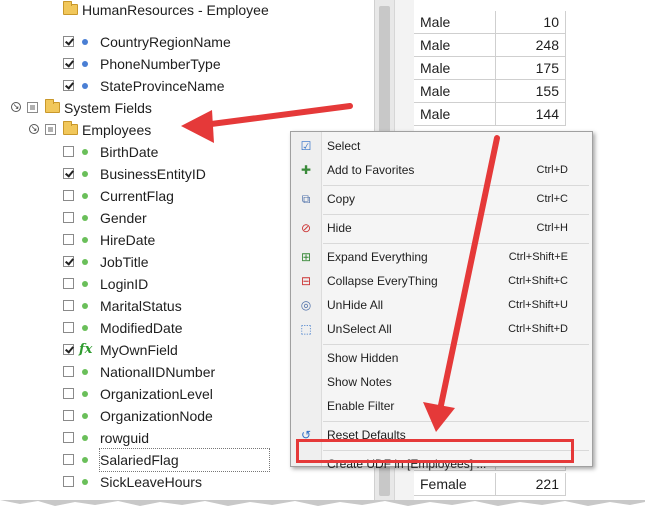  What do you see at coordinates (441, 329) in the screenshot?
I see `menu-item-unselect-all: ⬚ UnSelect All Ctrl+Shift+D` at bounding box center [441, 329].